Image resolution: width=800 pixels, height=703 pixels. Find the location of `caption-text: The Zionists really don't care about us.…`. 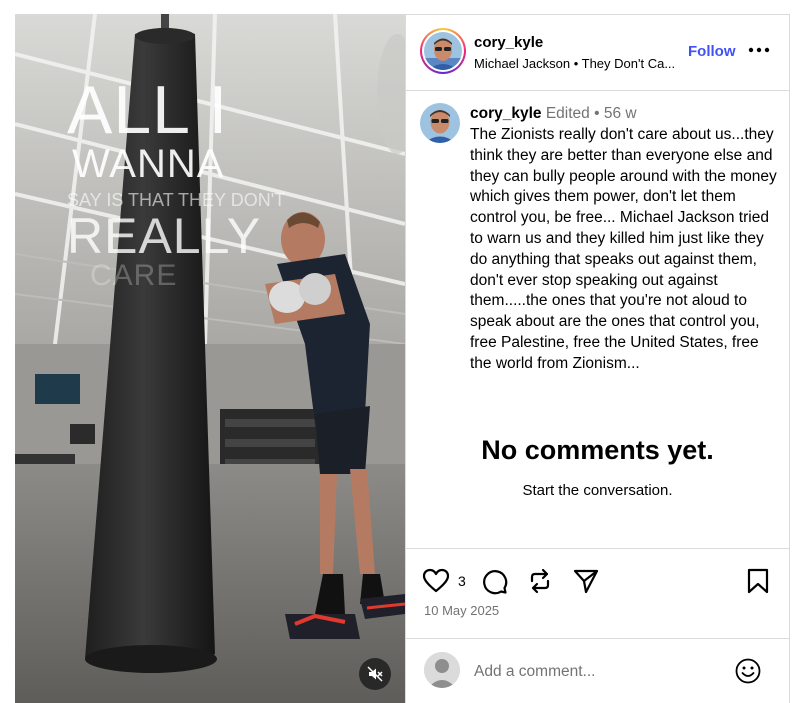

caption-text: The Zionists really don't care about us.… is located at coordinates (623, 249).